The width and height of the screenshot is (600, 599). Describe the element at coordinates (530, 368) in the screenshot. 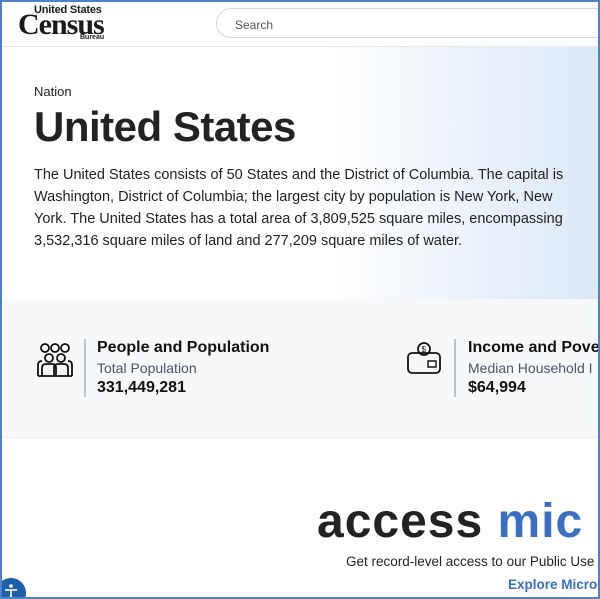

I see `stat-label: Median Household I` at that location.